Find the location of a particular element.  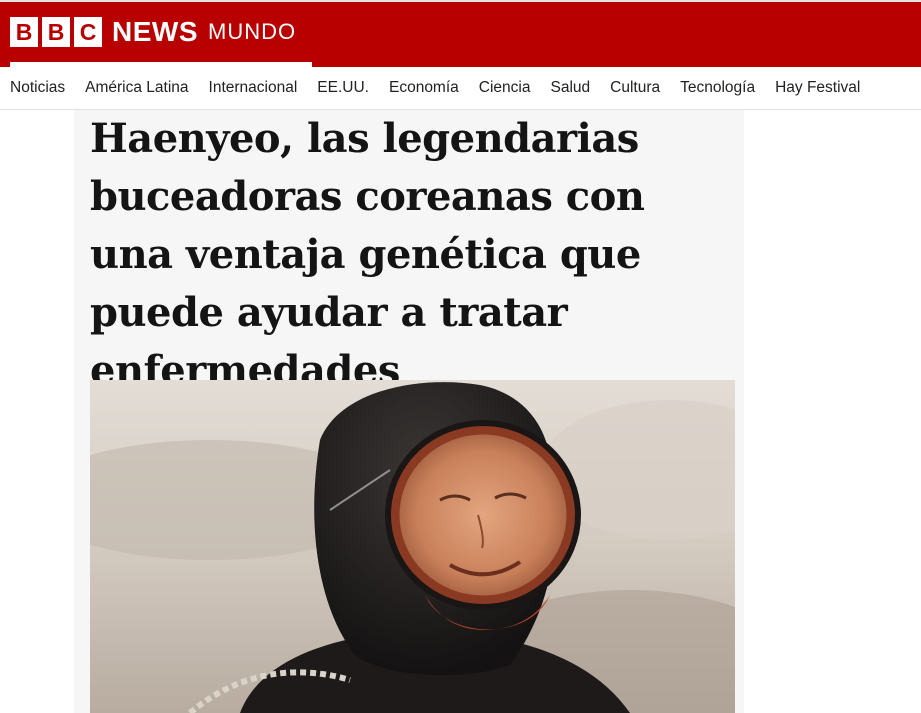

nav-item-ciencia: Ciencia is located at coordinates (505, 88).